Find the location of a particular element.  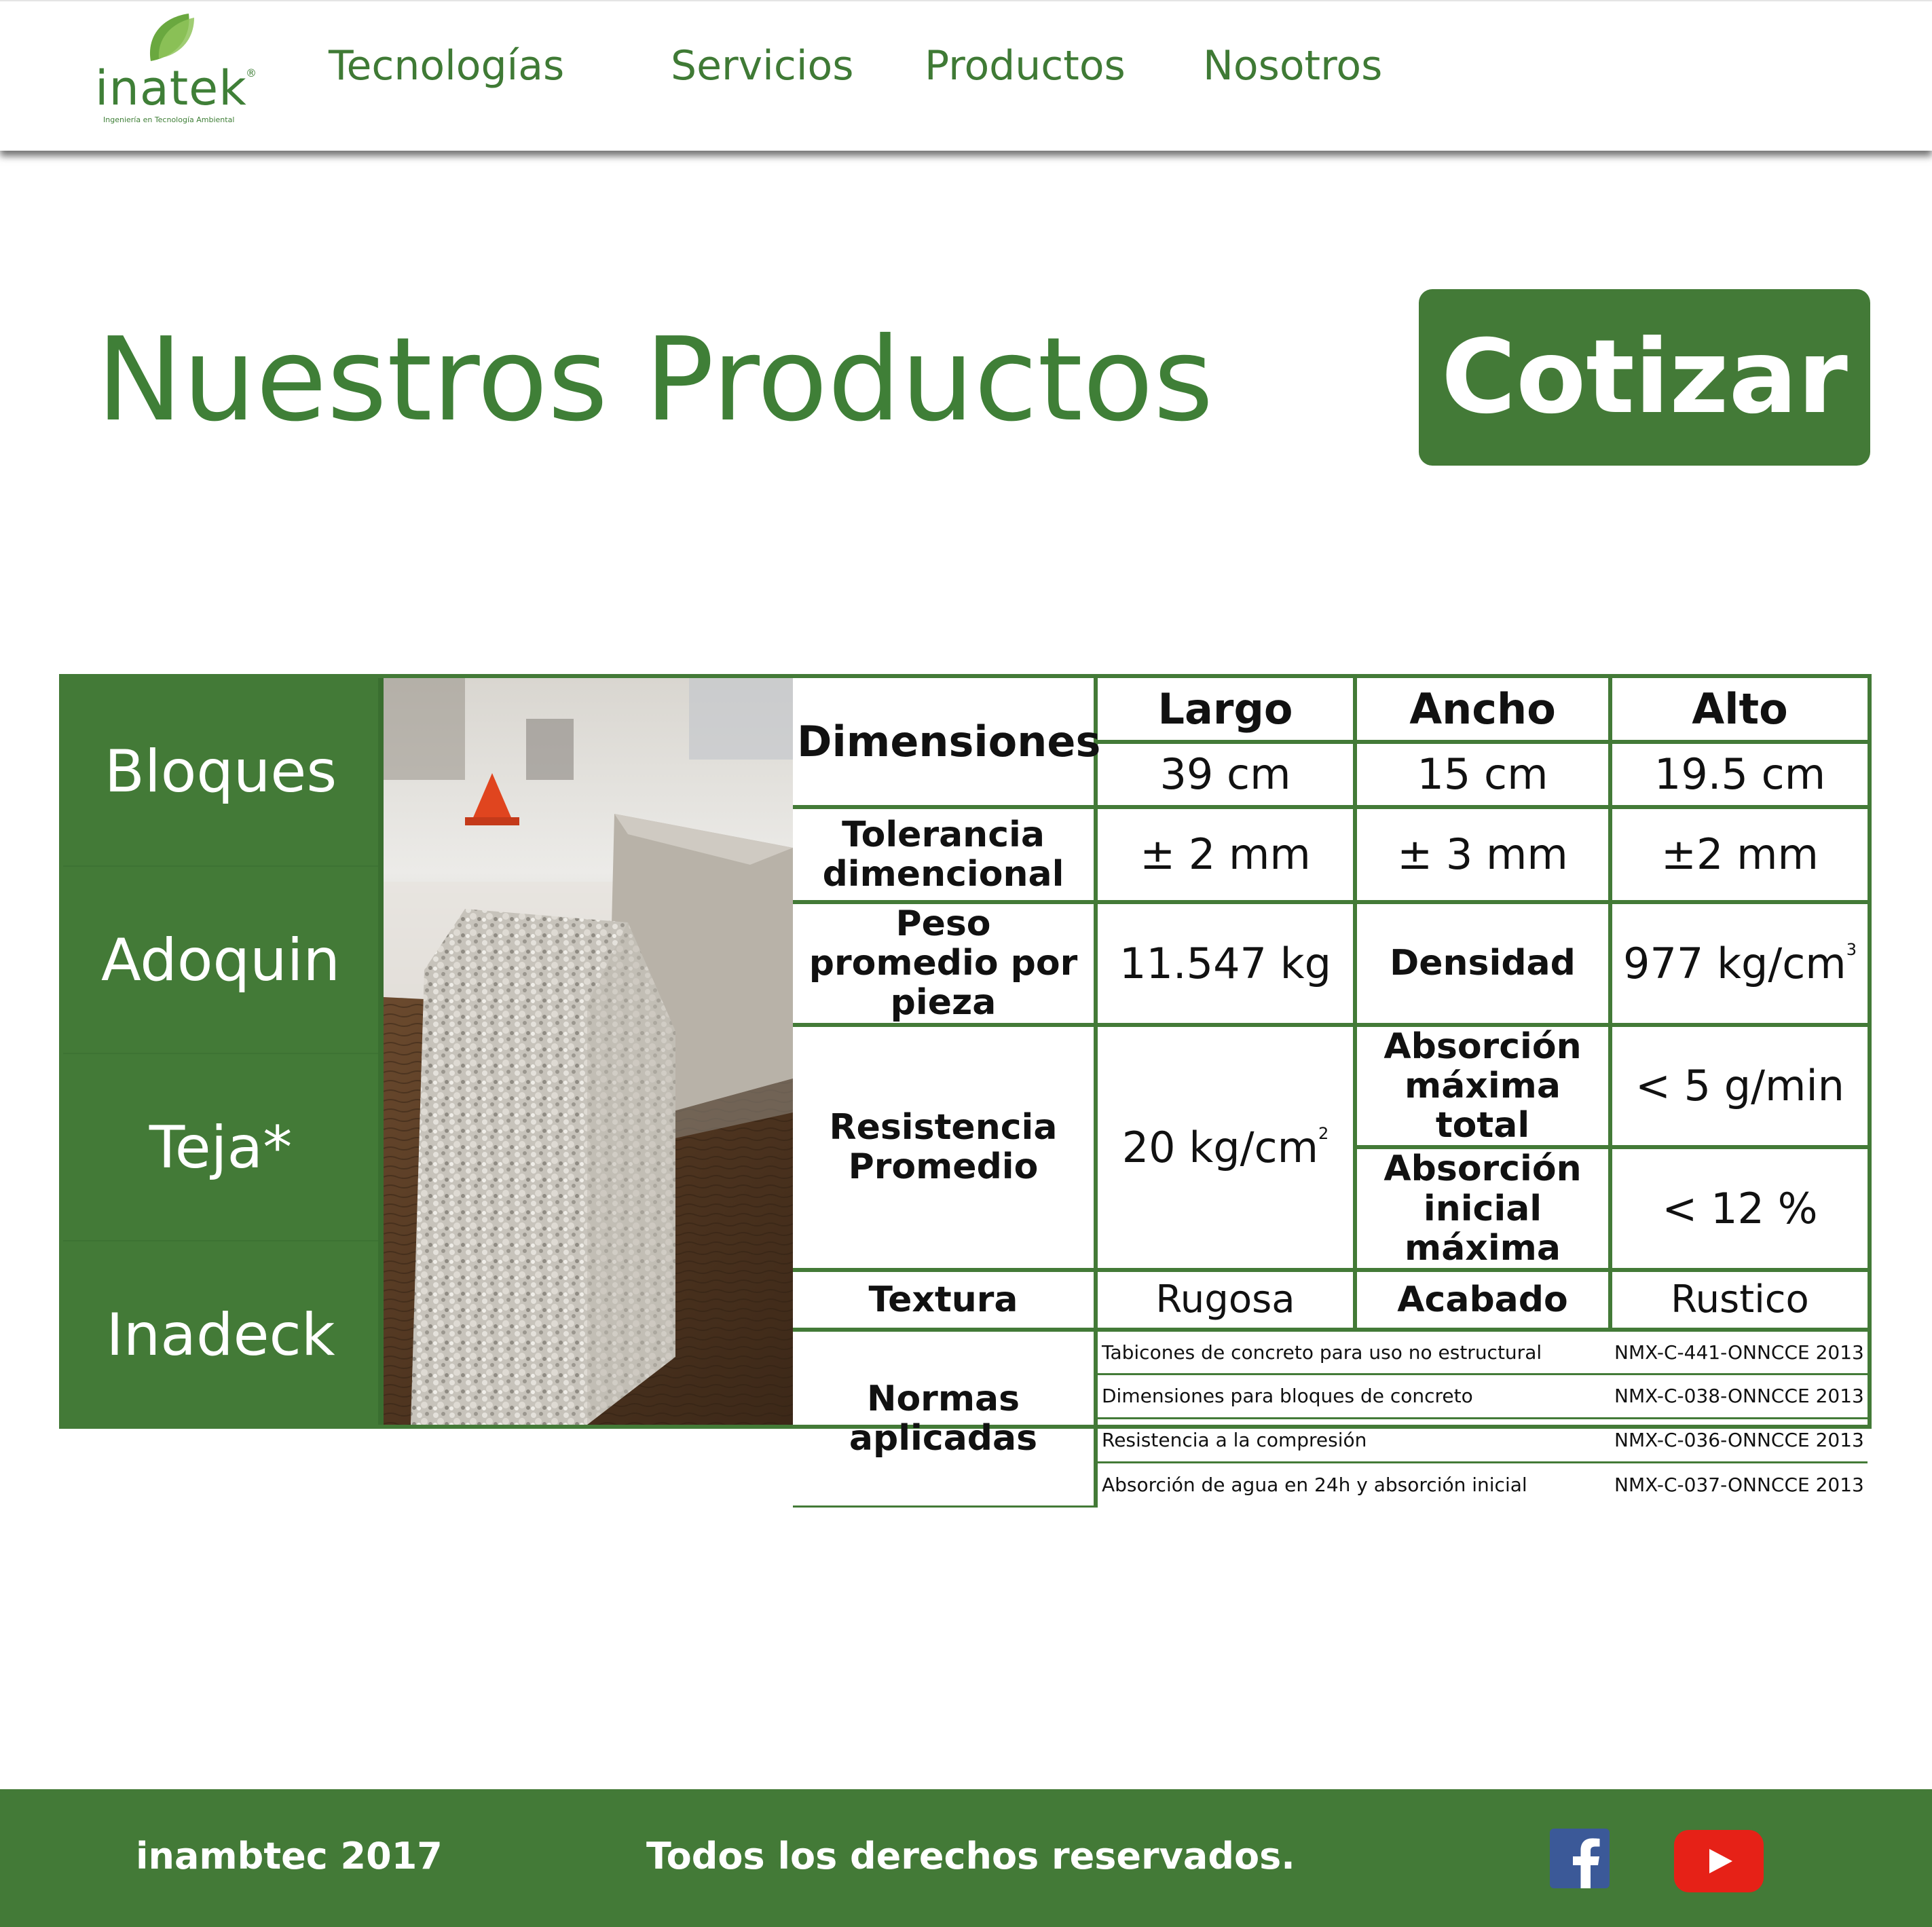

cotizar-button: Cotizar is located at coordinates (1644, 377).